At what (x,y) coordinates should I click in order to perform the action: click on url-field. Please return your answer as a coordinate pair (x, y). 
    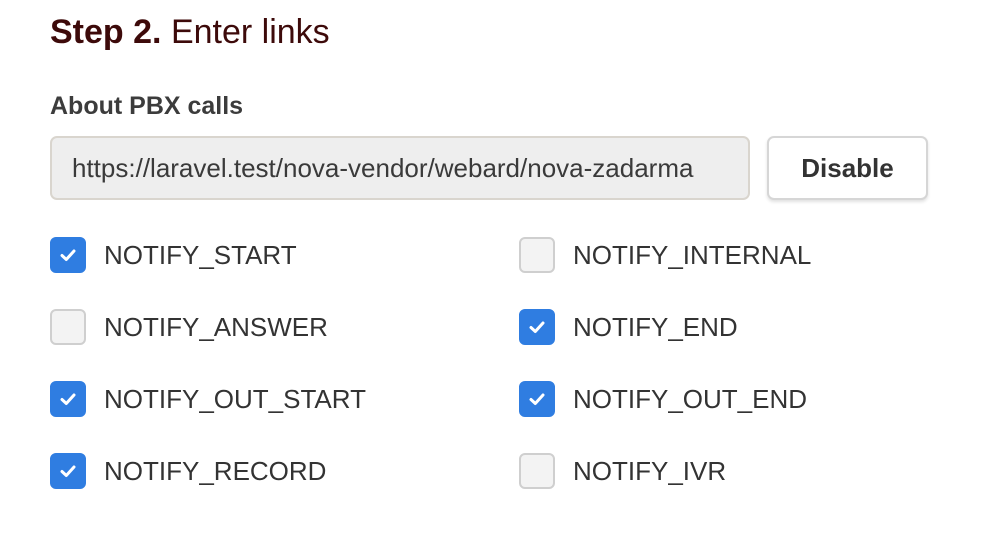
    Looking at the image, I should click on (400, 168).